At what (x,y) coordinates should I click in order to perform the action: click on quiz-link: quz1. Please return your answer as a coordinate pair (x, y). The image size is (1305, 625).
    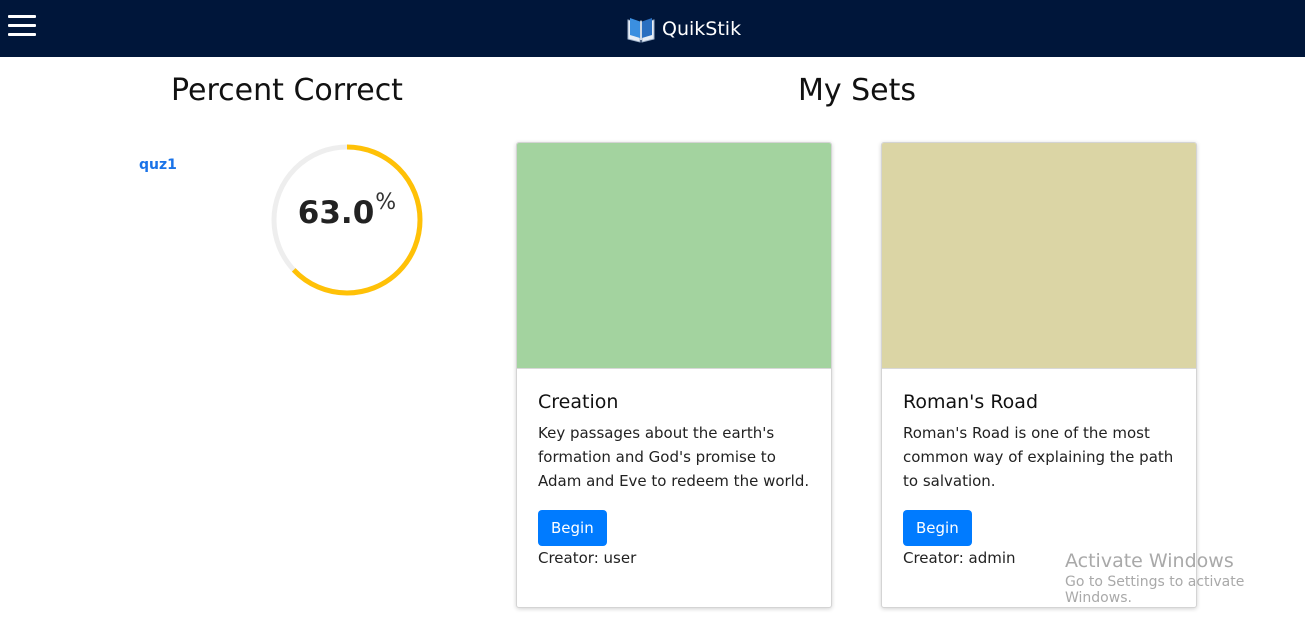
    Looking at the image, I should click on (158, 165).